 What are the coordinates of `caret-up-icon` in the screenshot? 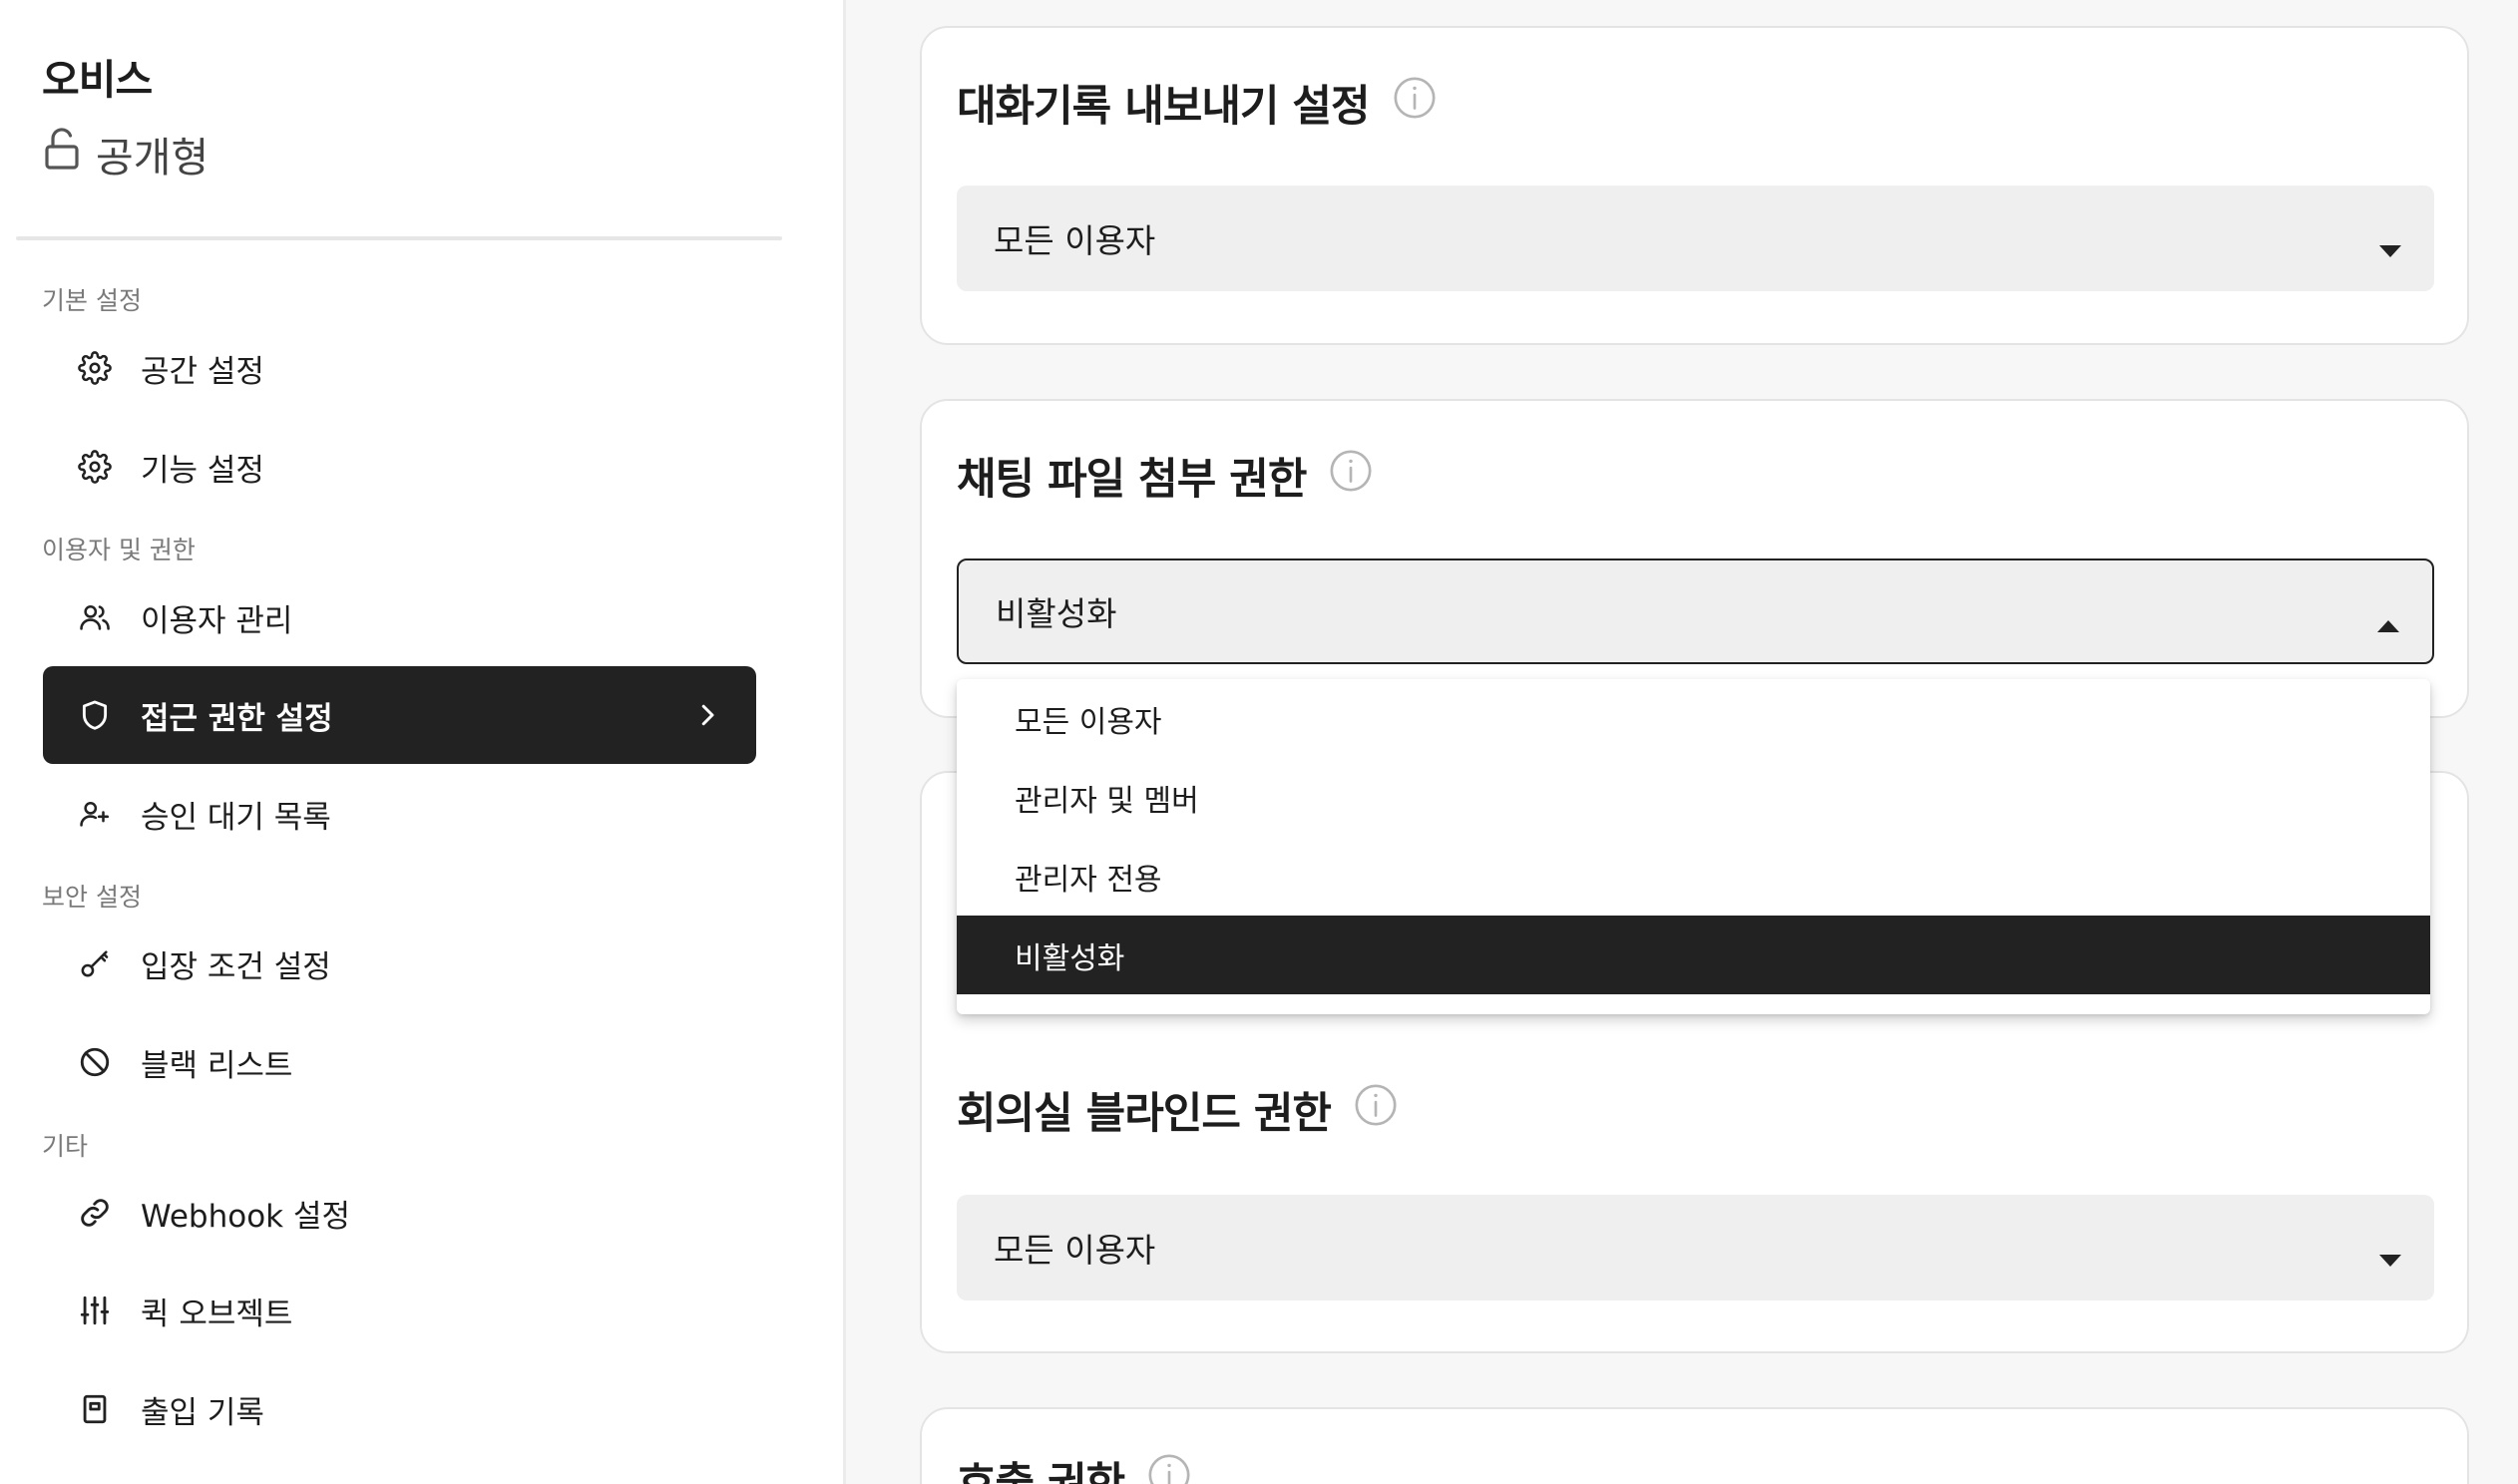 It's located at (2388, 617).